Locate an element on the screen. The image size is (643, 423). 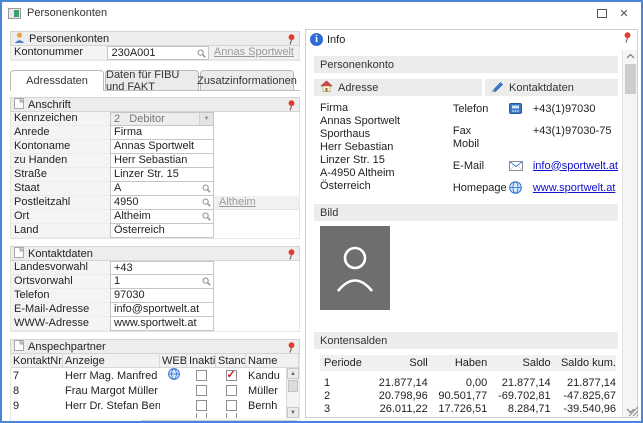
tab-zusatzinformationen: Zusatzinformationen is located at coordinates (247, 80).